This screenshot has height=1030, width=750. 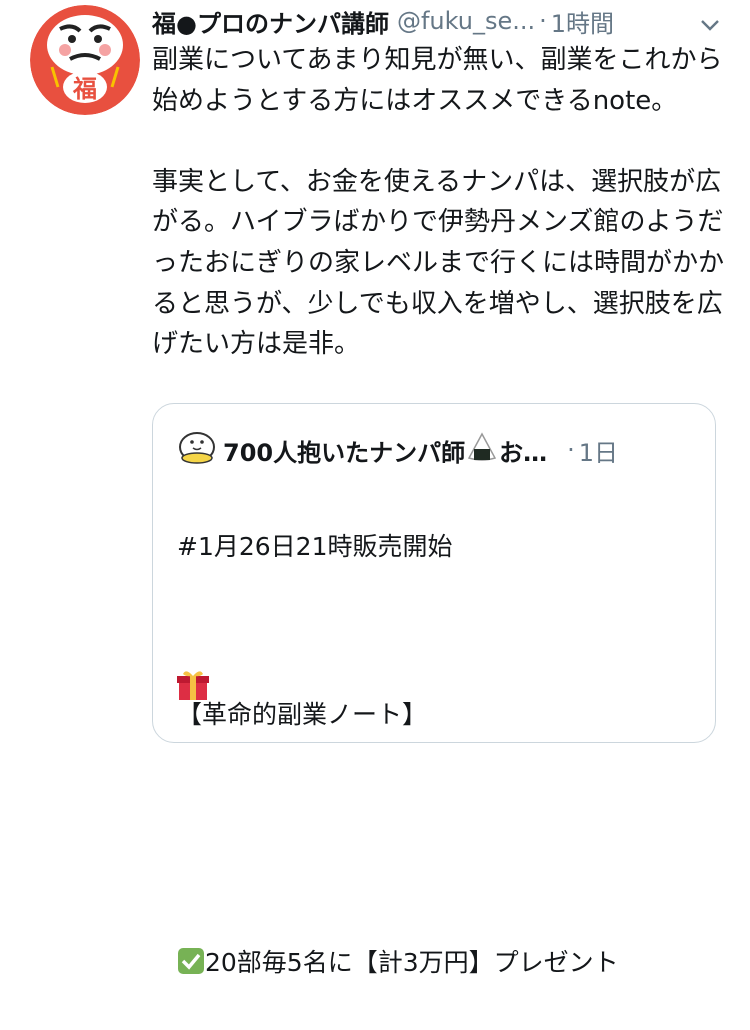 What do you see at coordinates (197, 450) in the screenshot?
I see `character-icon` at bounding box center [197, 450].